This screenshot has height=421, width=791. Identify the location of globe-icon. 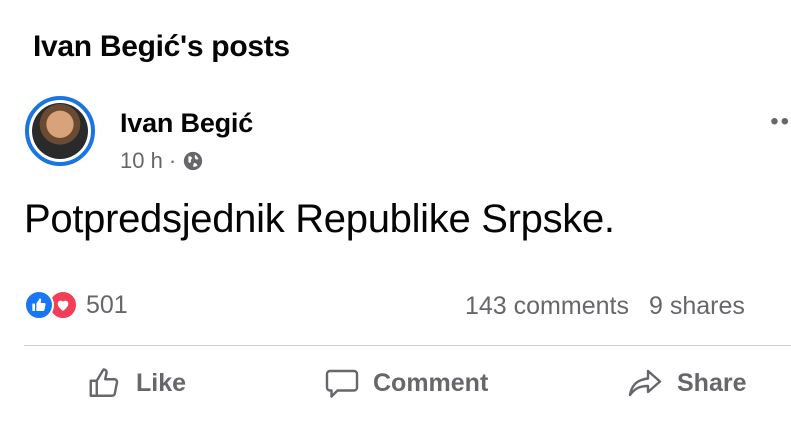
(193, 161).